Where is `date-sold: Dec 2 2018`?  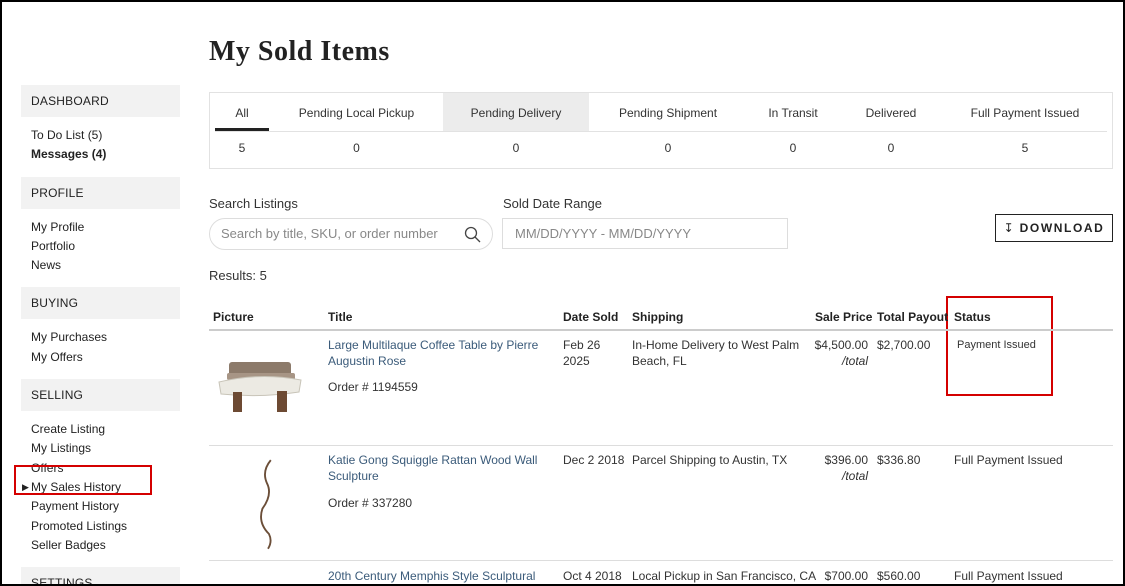 date-sold: Dec 2 2018 is located at coordinates (594, 460).